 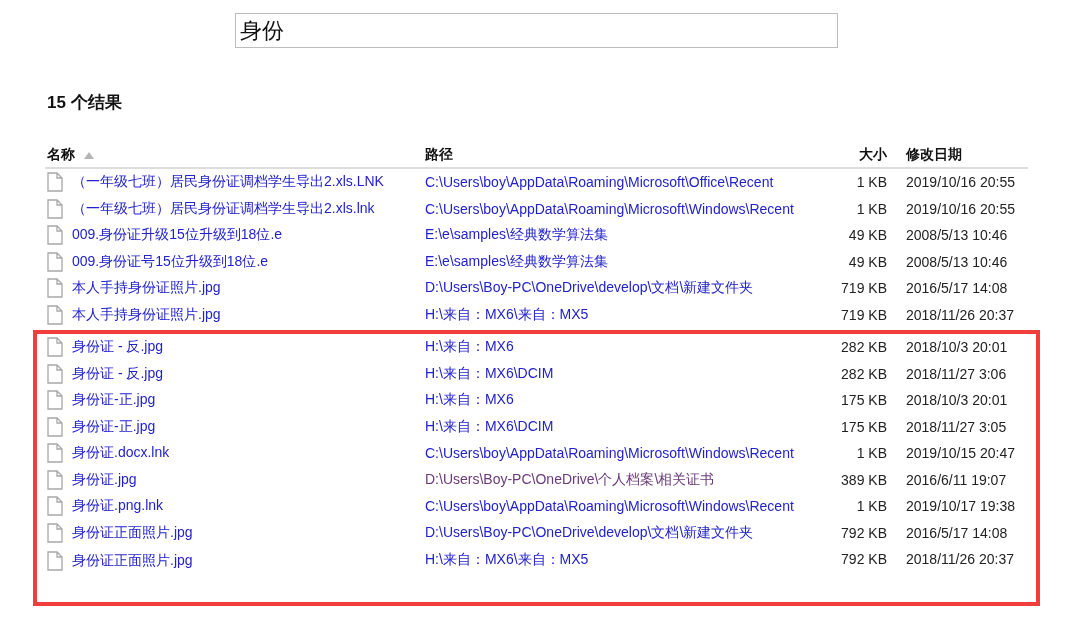 I want to click on file-name-link: 009.身份证号15位升级到18位.e, so click(x=170, y=261).